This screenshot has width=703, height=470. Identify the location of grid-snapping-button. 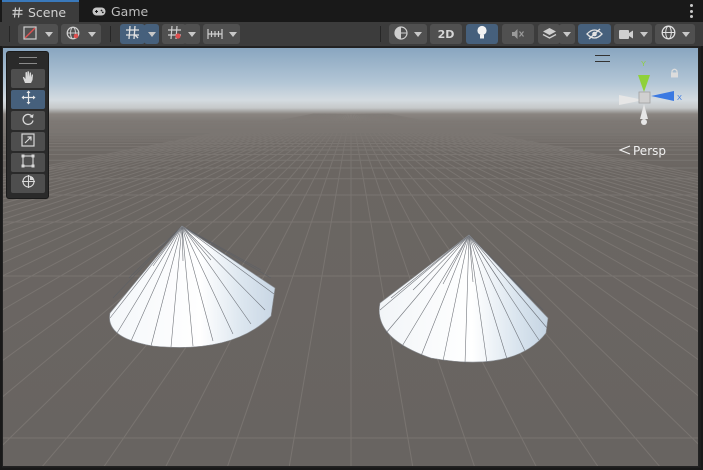
(132, 34).